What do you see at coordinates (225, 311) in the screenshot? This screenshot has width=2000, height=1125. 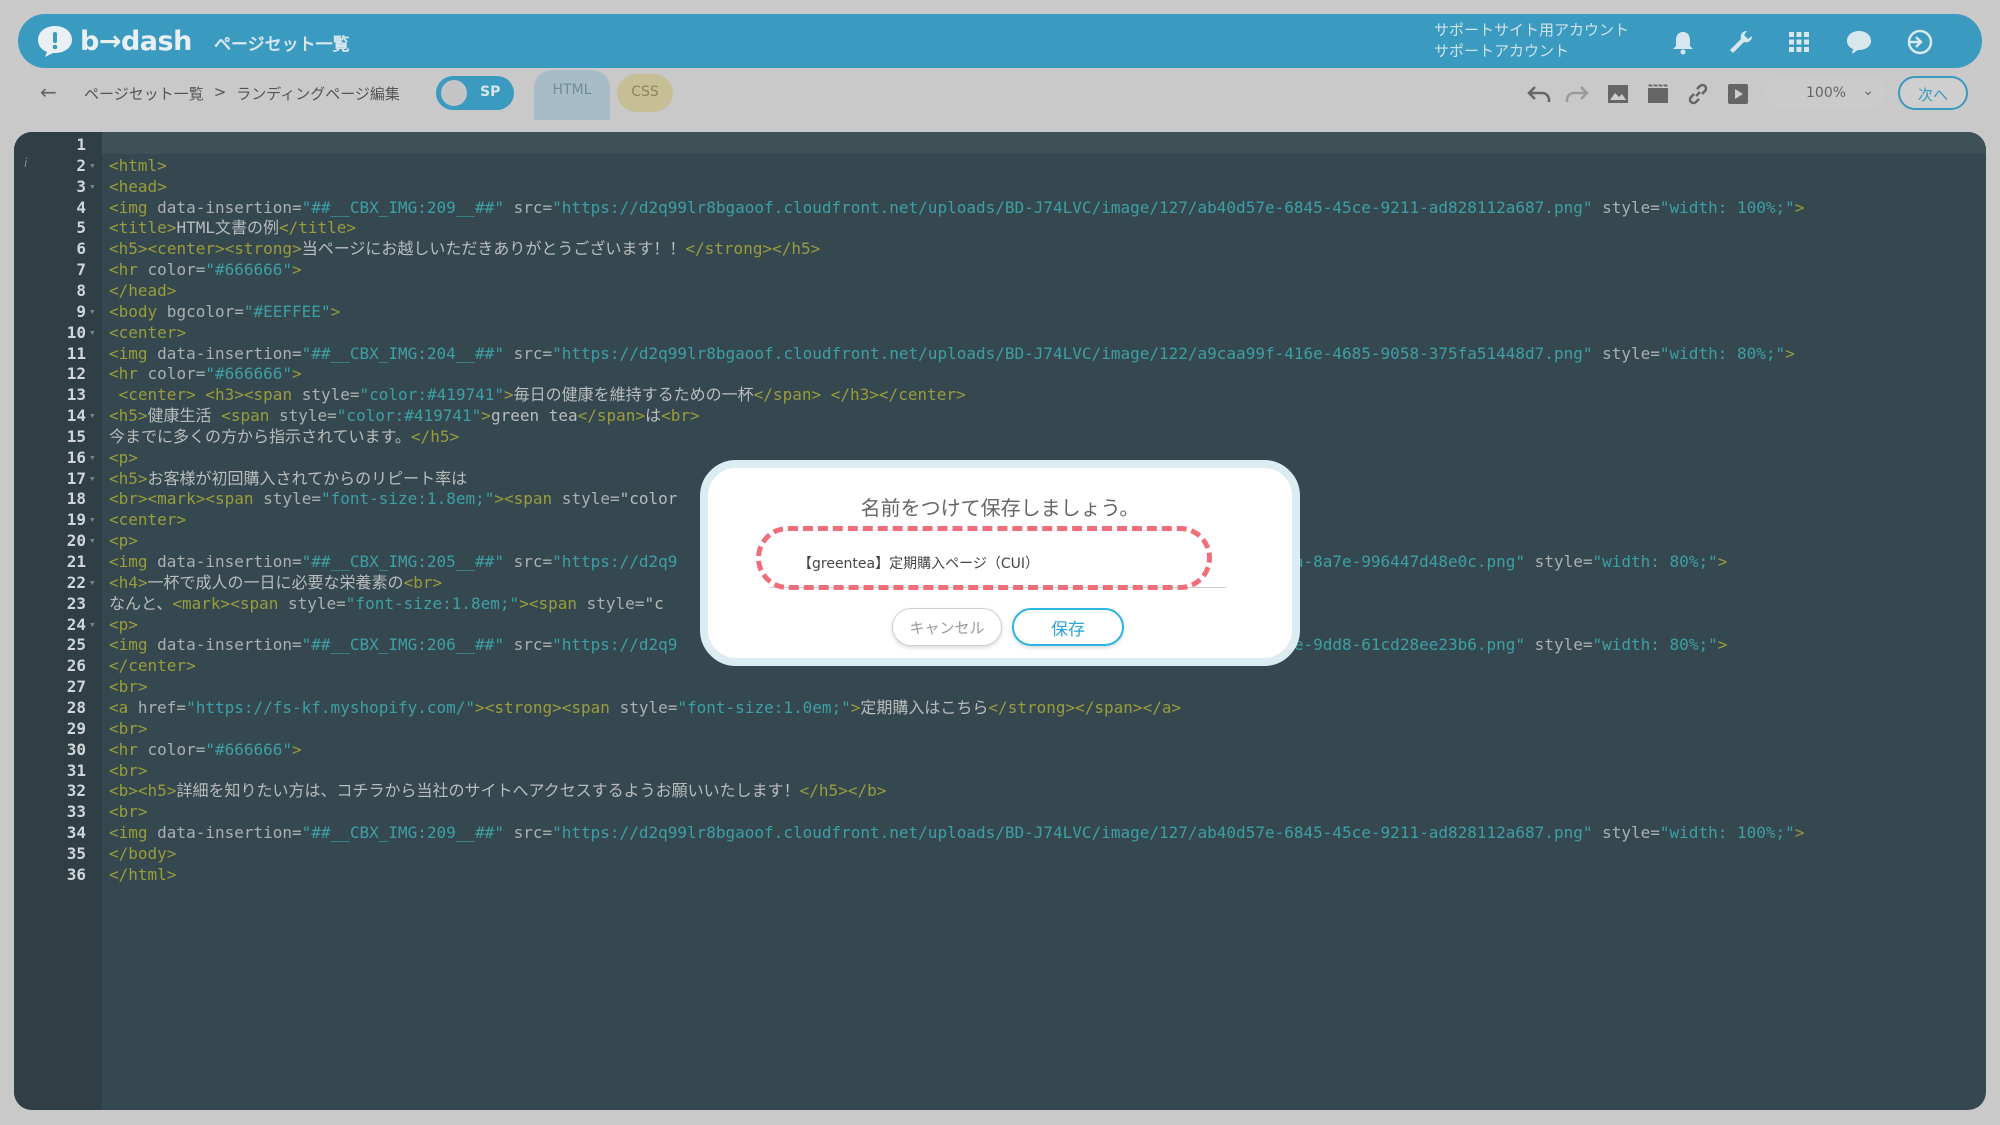 I see `code-text: <body bgcolor="#EEFFEE">` at bounding box center [225, 311].